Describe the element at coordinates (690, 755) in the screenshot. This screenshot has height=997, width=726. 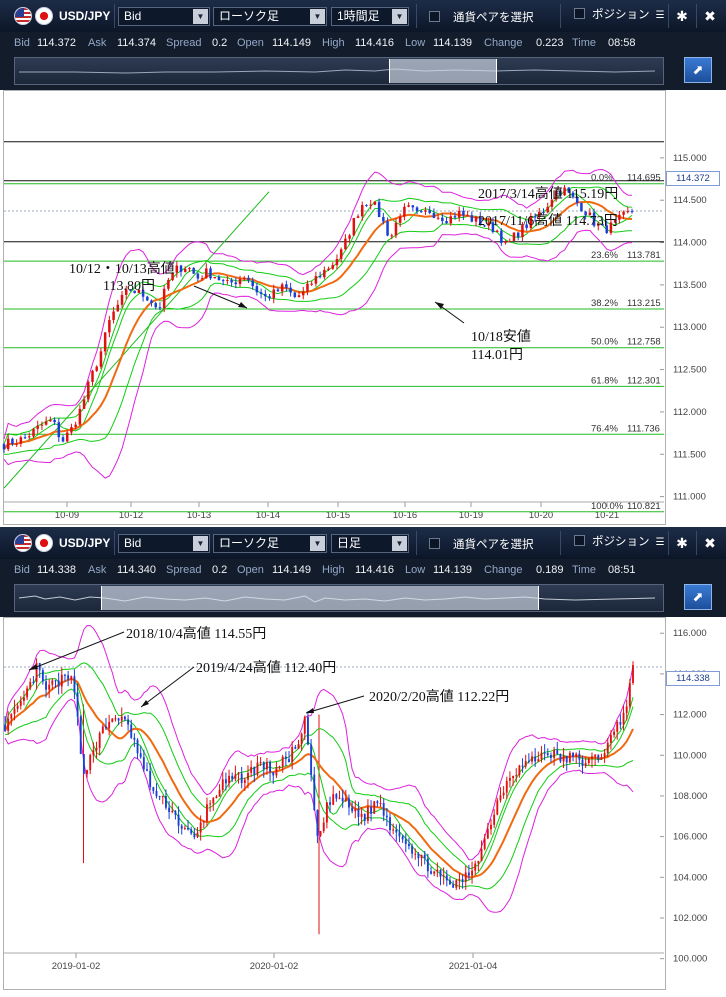
I see `y-tick-label: 110.000` at that location.